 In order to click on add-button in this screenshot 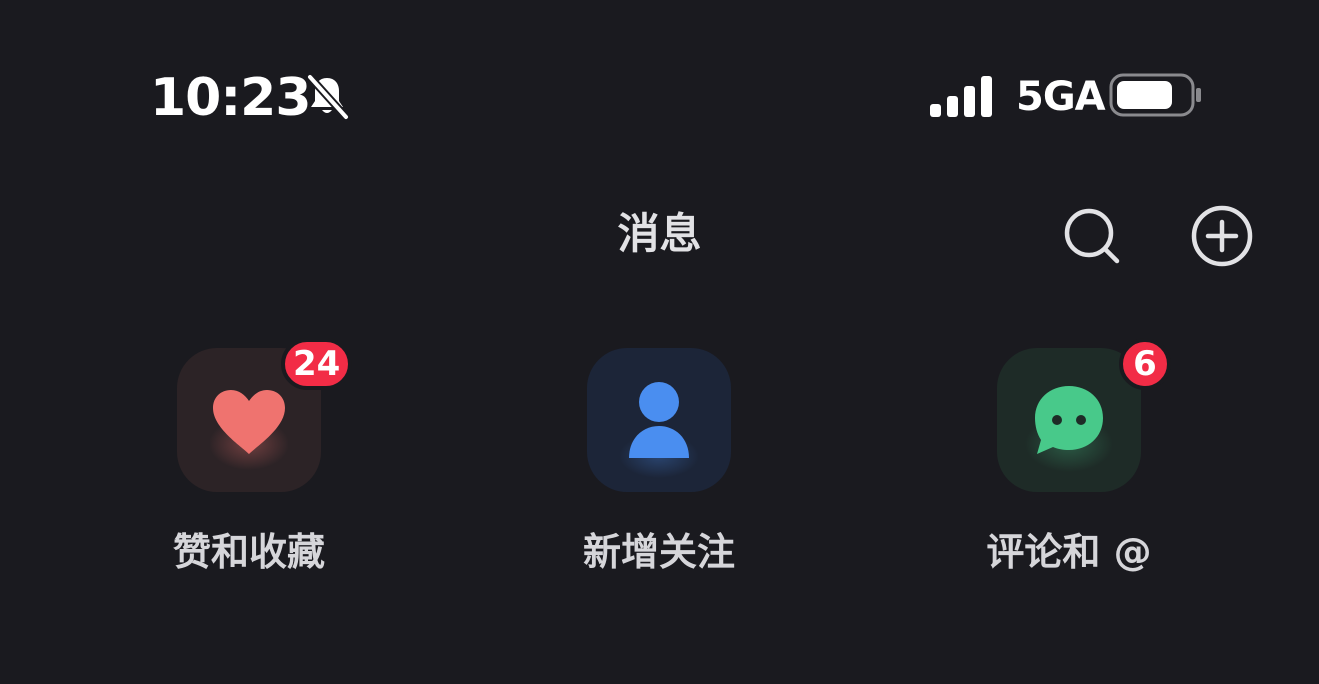, I will do `click(1222, 236)`.